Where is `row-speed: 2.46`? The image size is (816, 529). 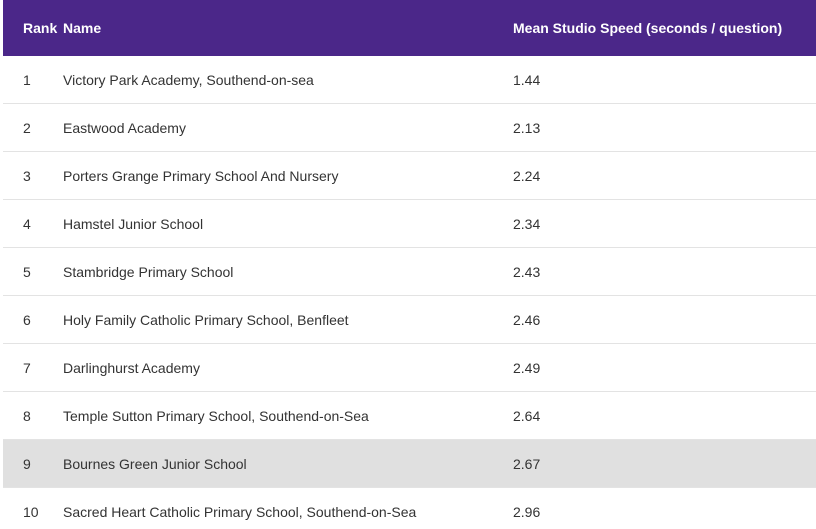 row-speed: 2.46 is located at coordinates (527, 319).